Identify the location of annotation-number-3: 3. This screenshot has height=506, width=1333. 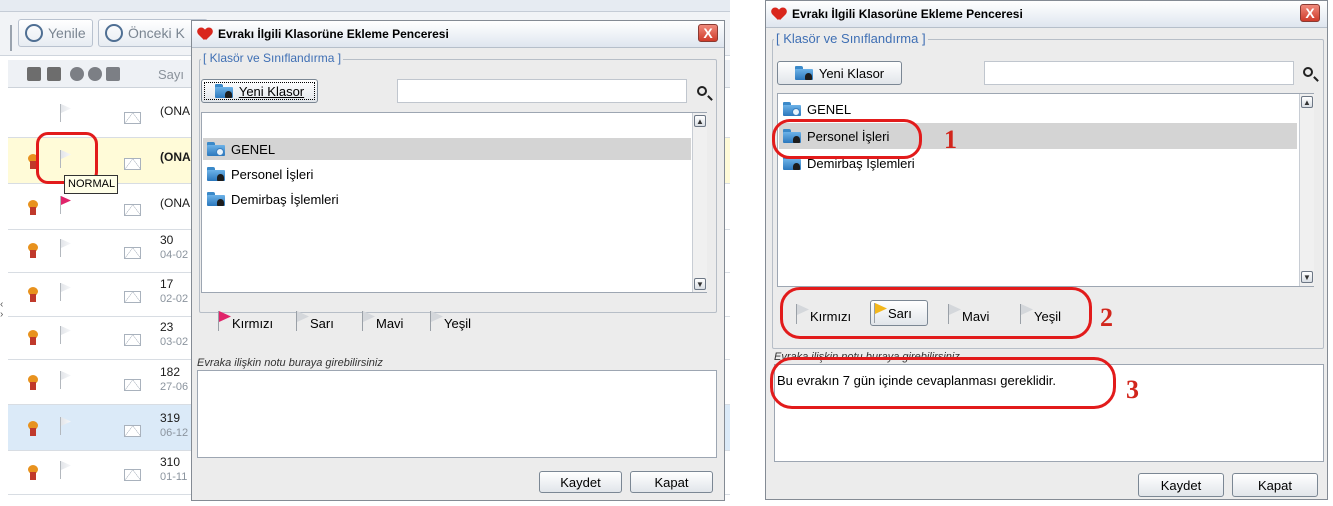
(1132, 389).